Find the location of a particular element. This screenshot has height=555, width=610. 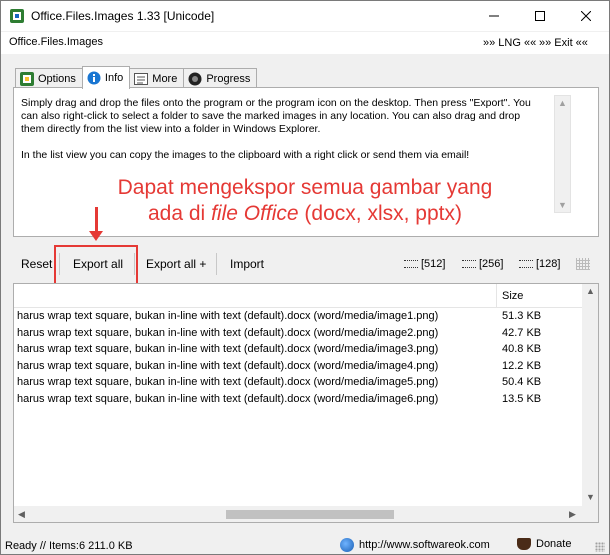

annotation-arrow is located at coordinates (96, 220).